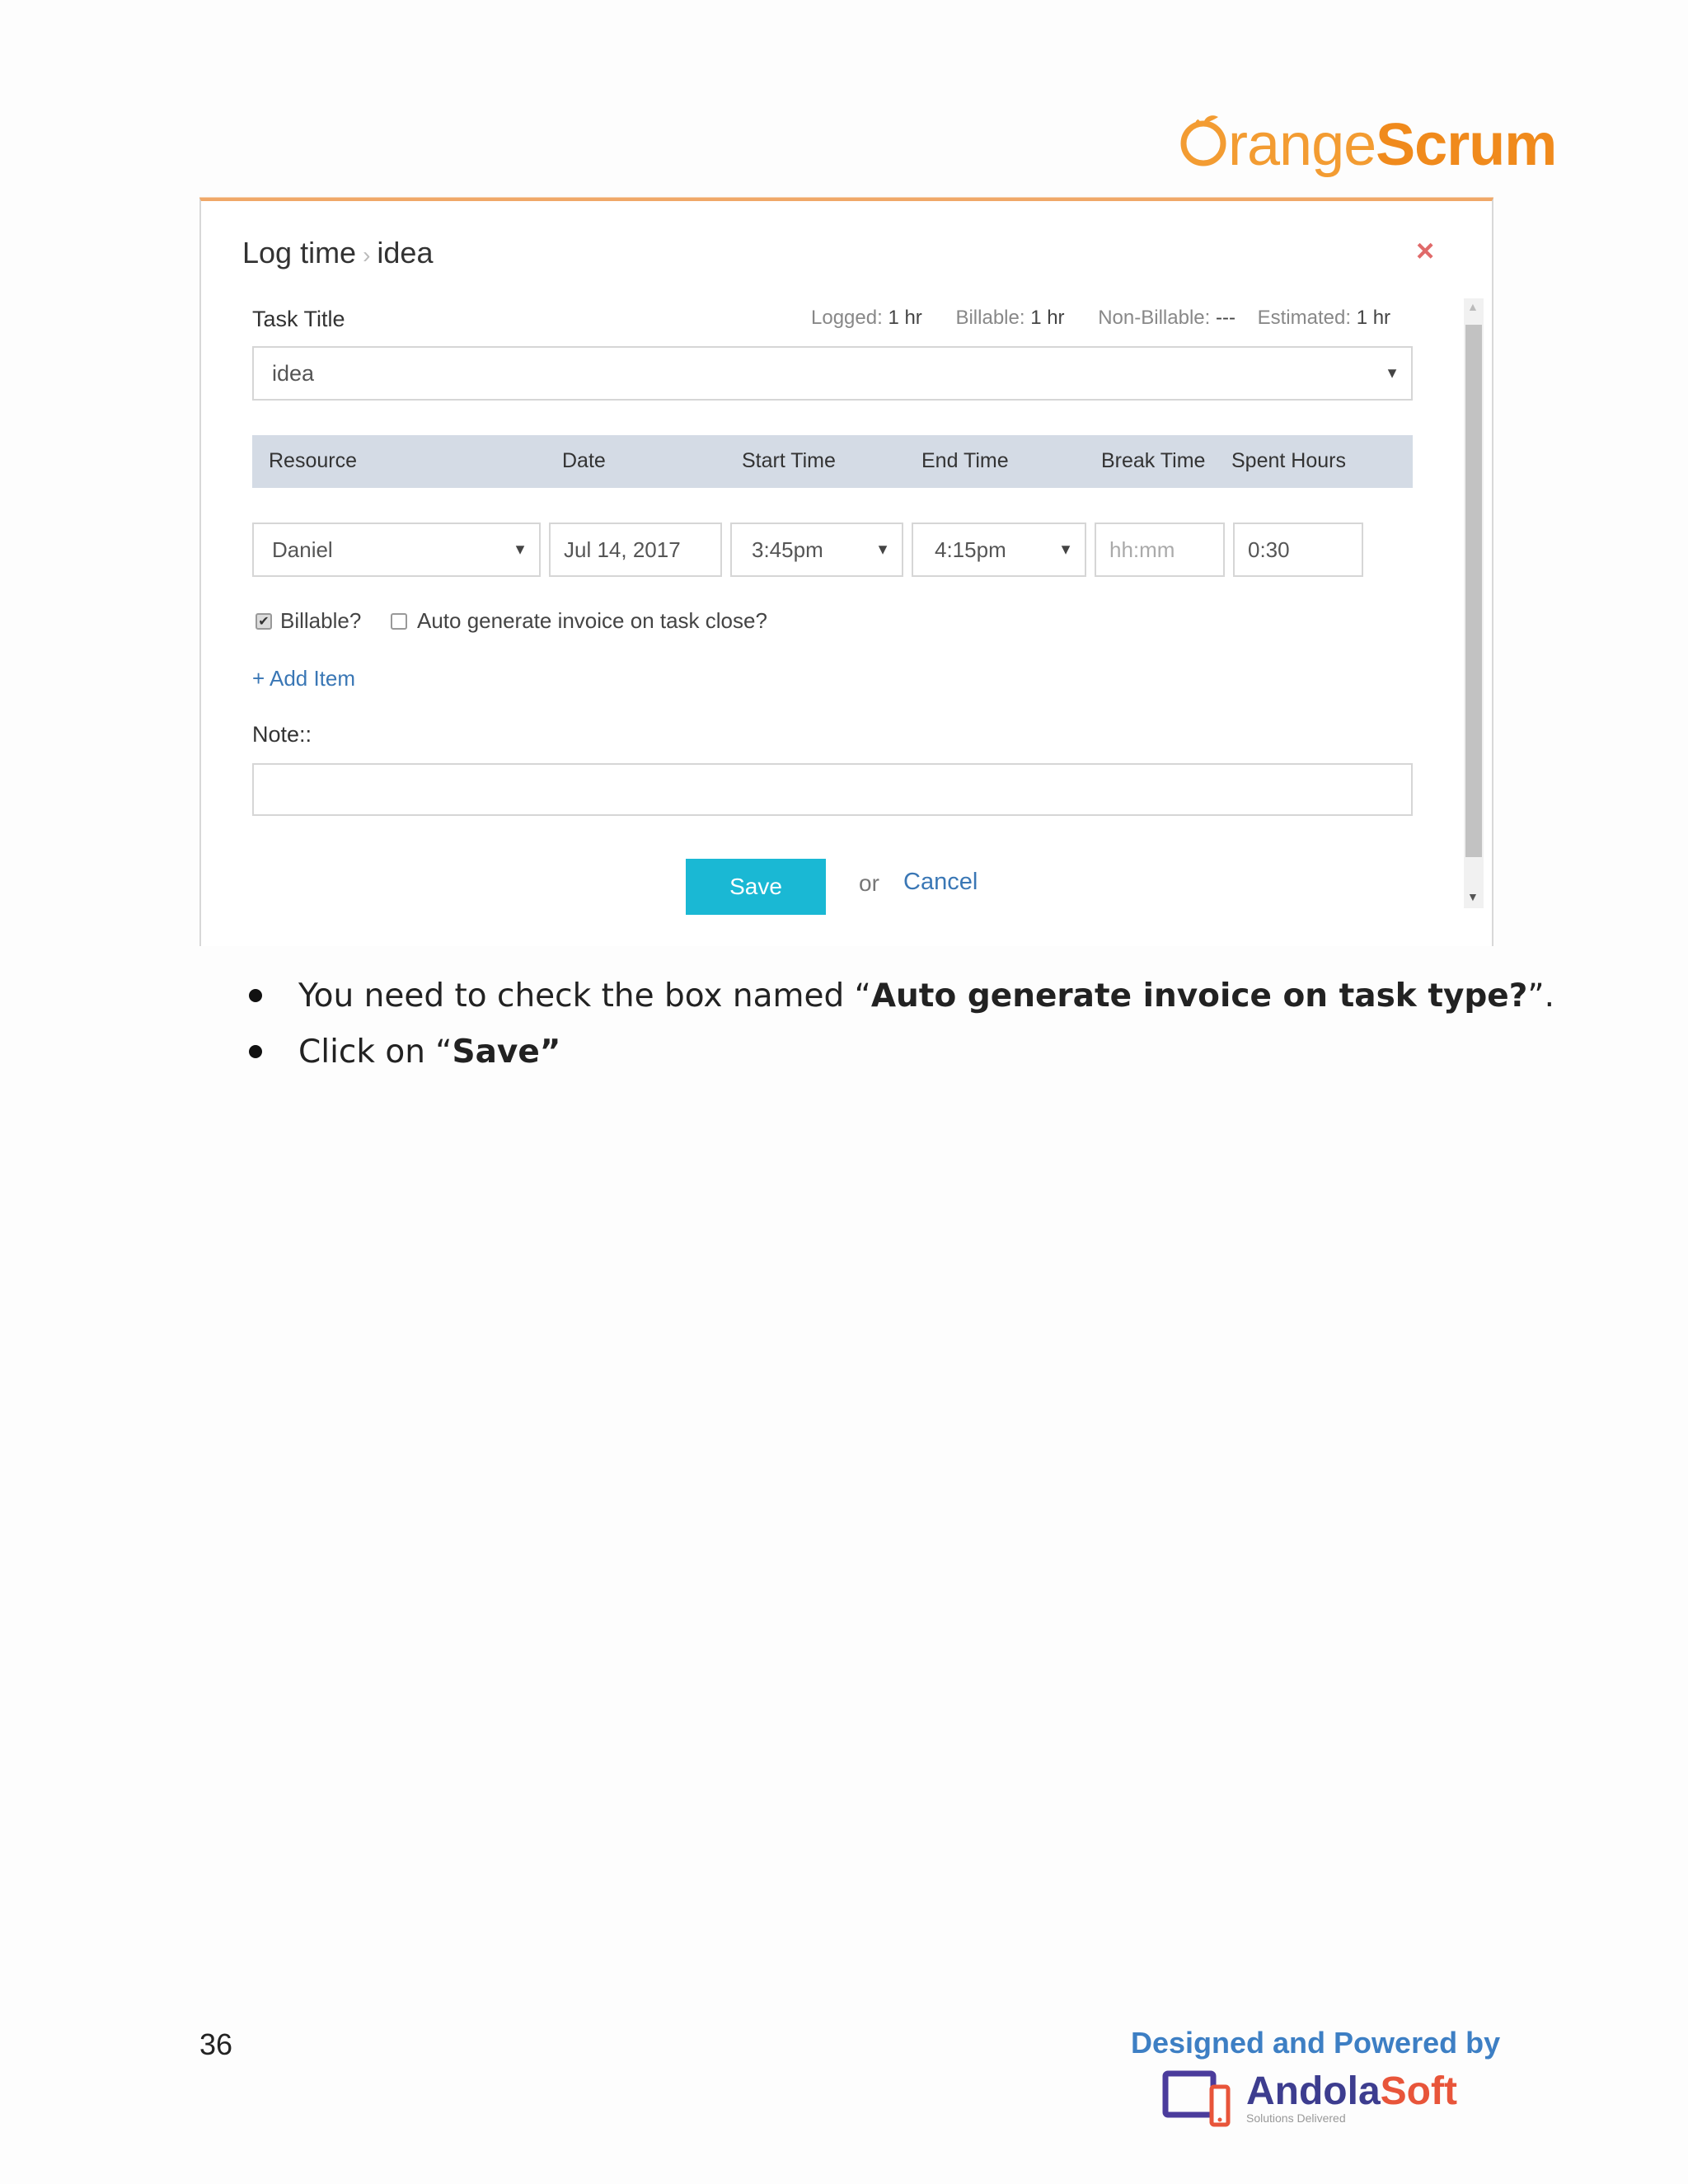 The width and height of the screenshot is (1688, 2184). What do you see at coordinates (338, 252) in the screenshot?
I see `dialog-title: Log time › idea` at bounding box center [338, 252].